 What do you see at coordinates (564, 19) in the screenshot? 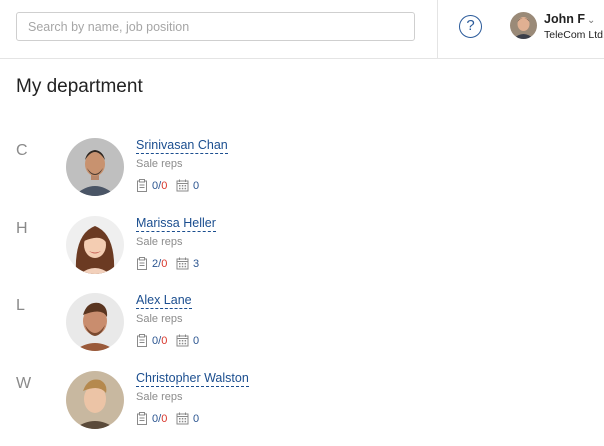
I see `user-name: John F` at bounding box center [564, 19].